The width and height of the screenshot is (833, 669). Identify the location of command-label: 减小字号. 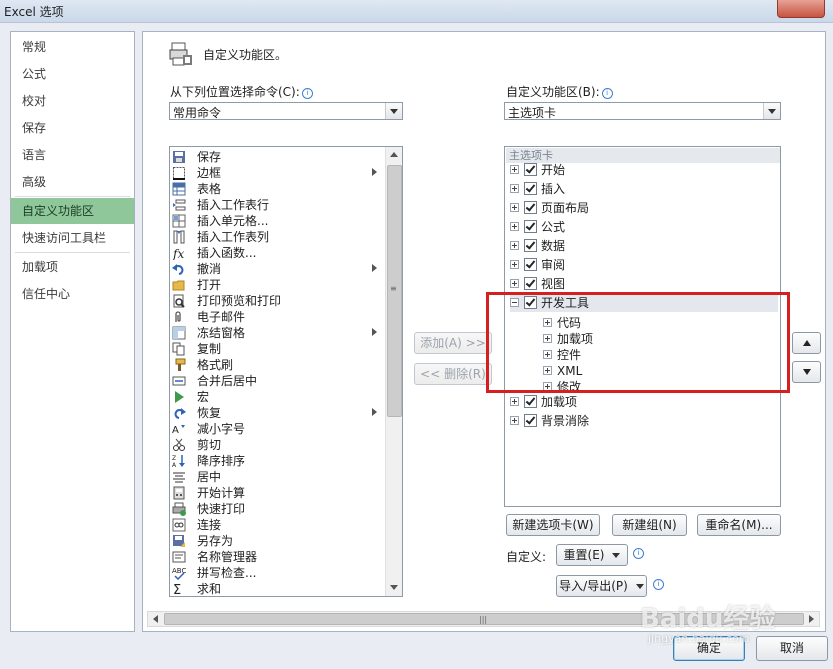
(221, 429).